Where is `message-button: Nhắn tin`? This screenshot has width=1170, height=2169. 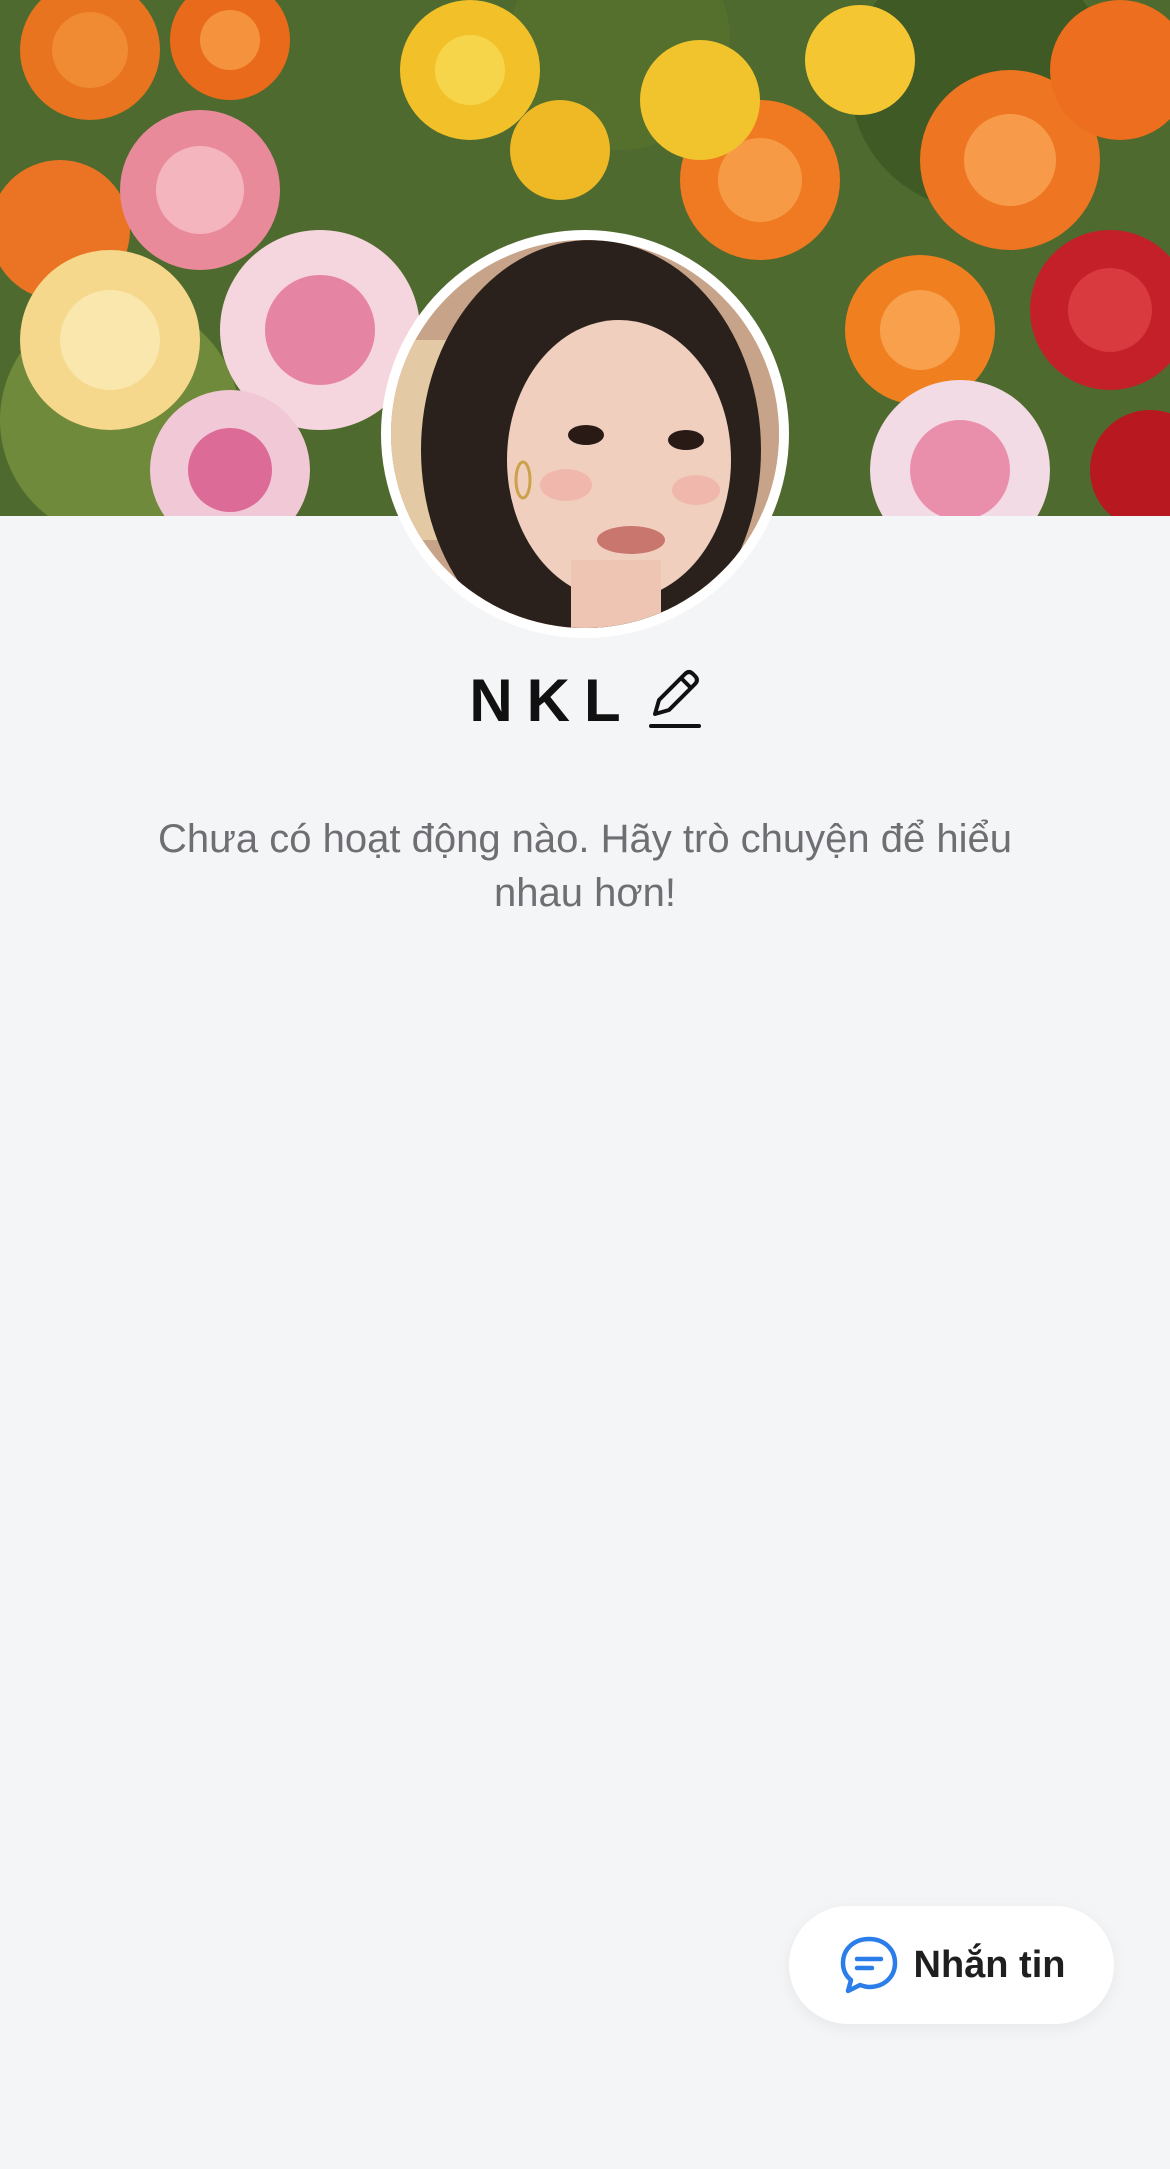 message-button: Nhắn tin is located at coordinates (951, 1965).